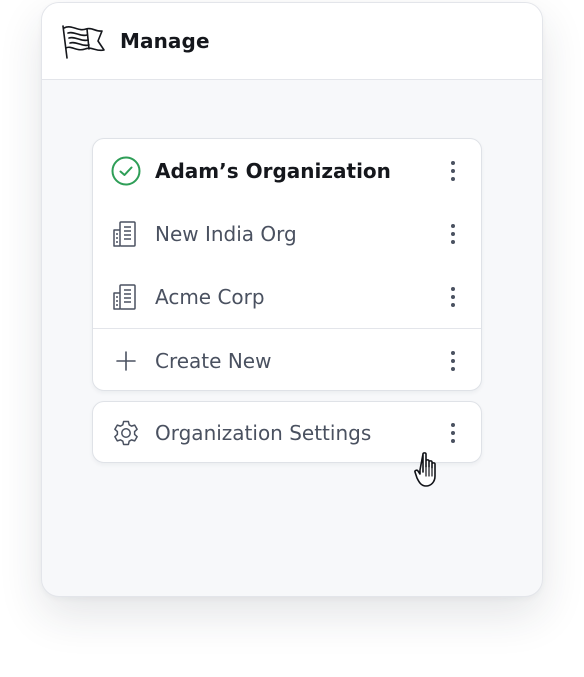 This screenshot has width=584, height=677. What do you see at coordinates (226, 233) in the screenshot?
I see `org-item-label: New India Org` at bounding box center [226, 233].